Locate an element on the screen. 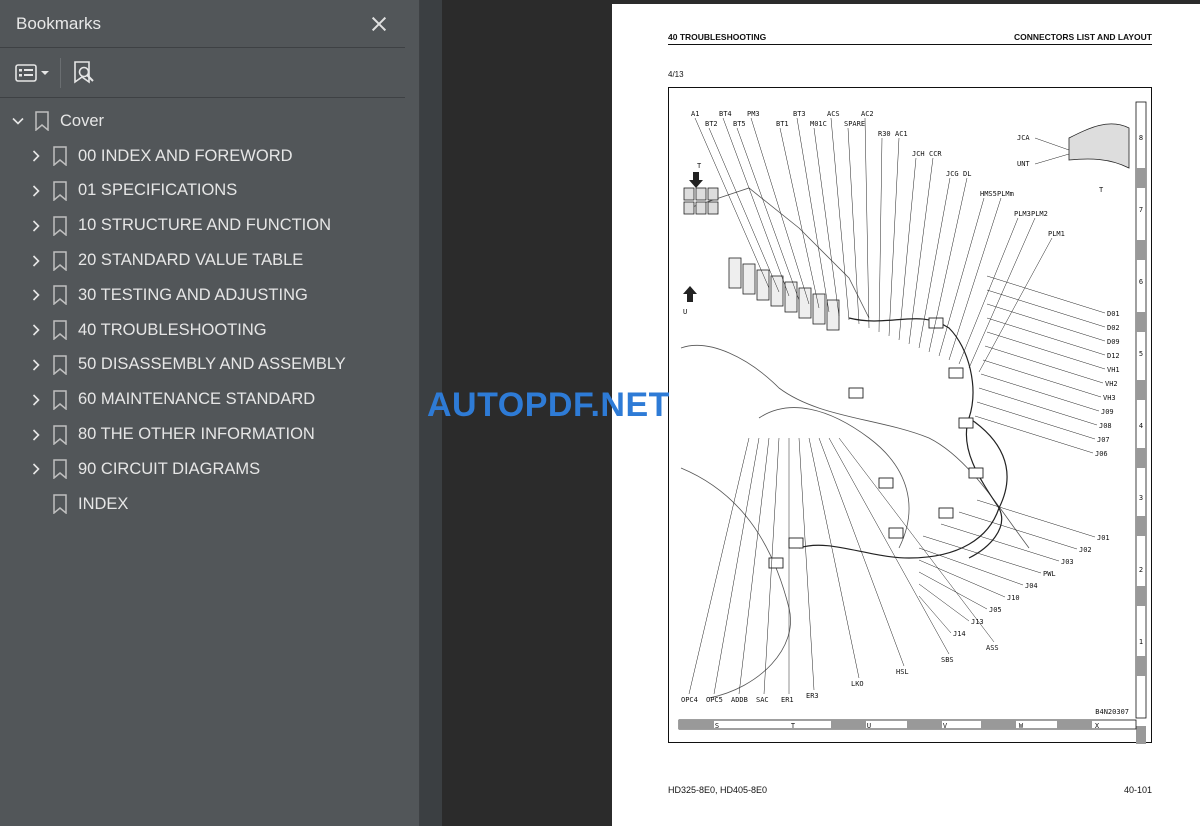 This screenshot has height=826, width=1200. cab-outline is located at coordinates (735, 583).